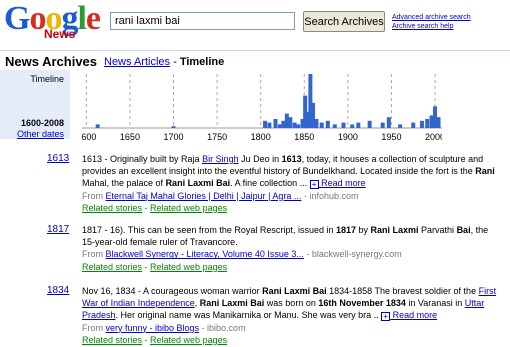 This screenshot has height=347, width=510. What do you see at coordinates (431, 17) in the screenshot?
I see `advanced-archive-search-link: Advanced archive search` at bounding box center [431, 17].